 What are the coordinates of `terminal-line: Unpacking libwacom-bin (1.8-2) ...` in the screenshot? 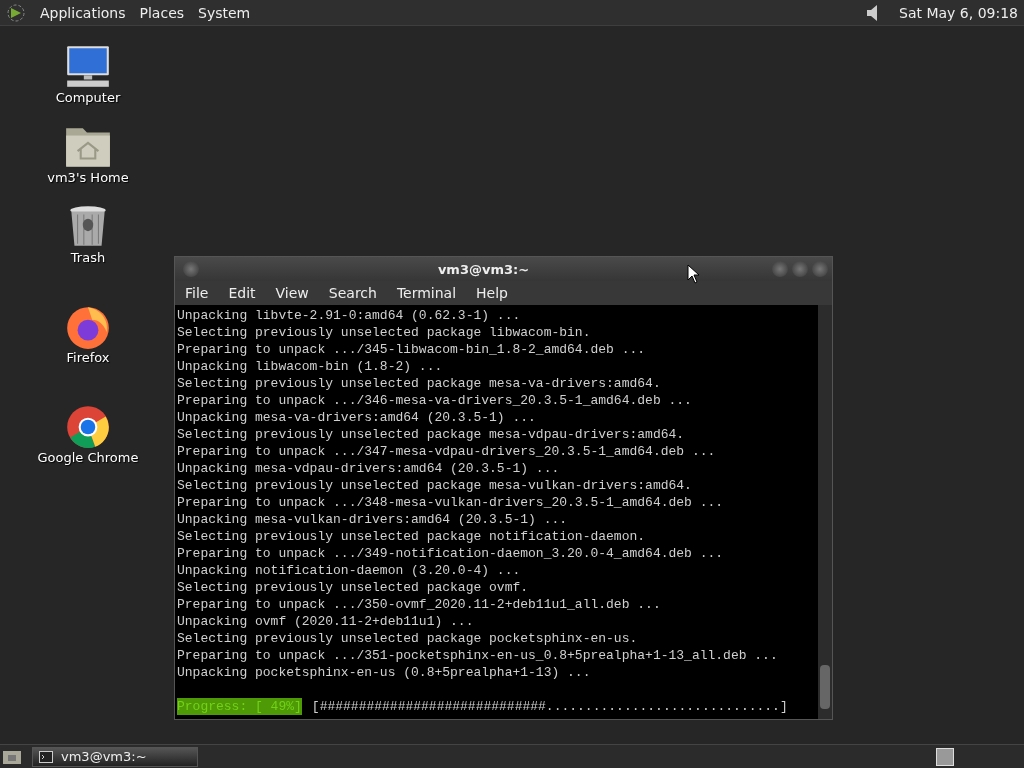 It's located at (310, 366).